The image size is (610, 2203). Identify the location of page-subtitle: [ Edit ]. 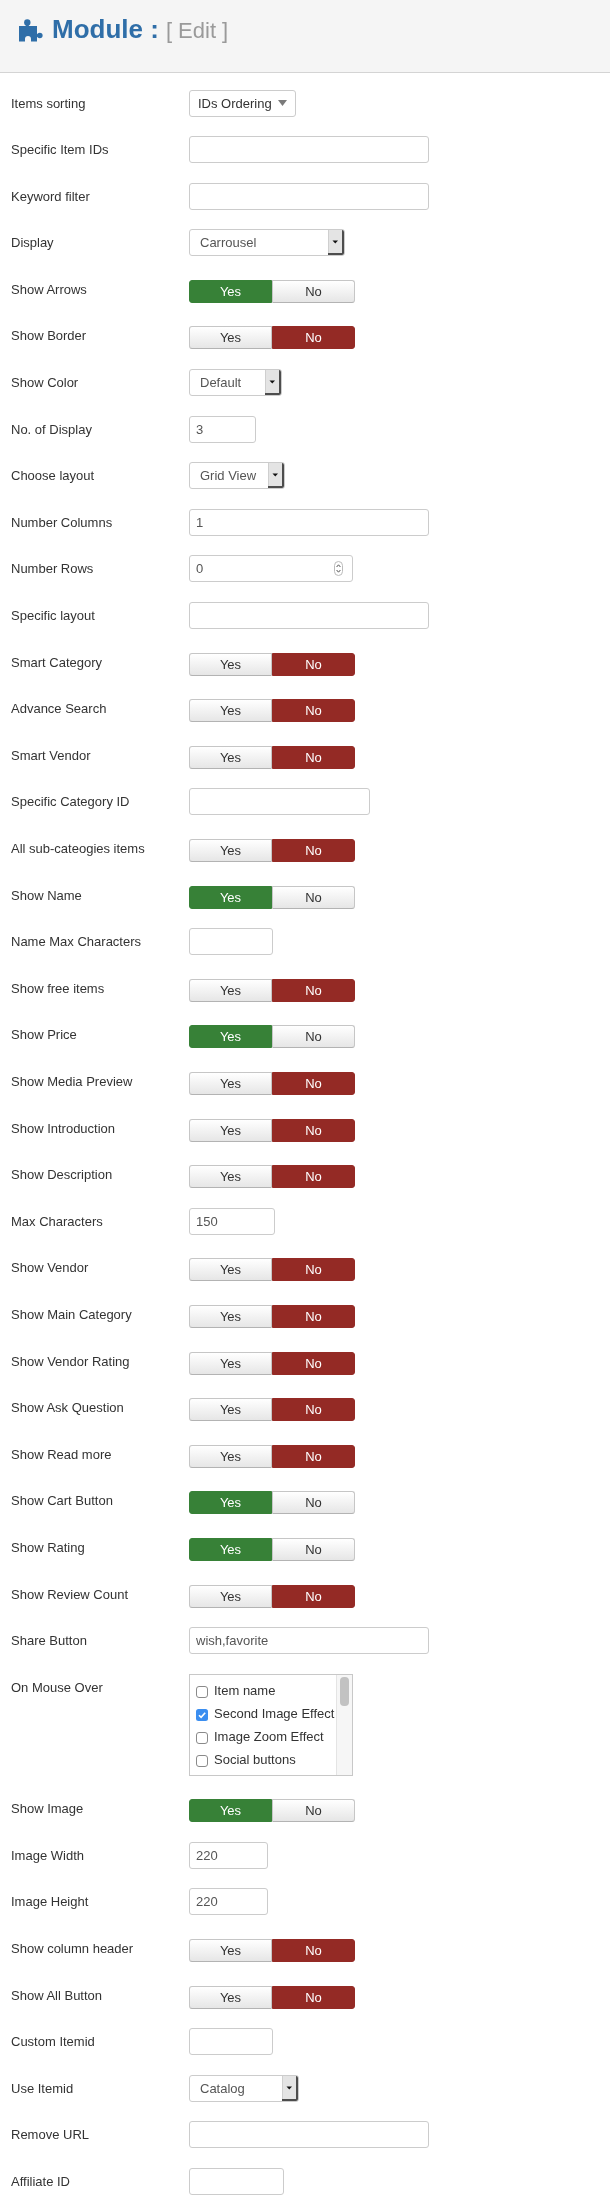
(197, 31).